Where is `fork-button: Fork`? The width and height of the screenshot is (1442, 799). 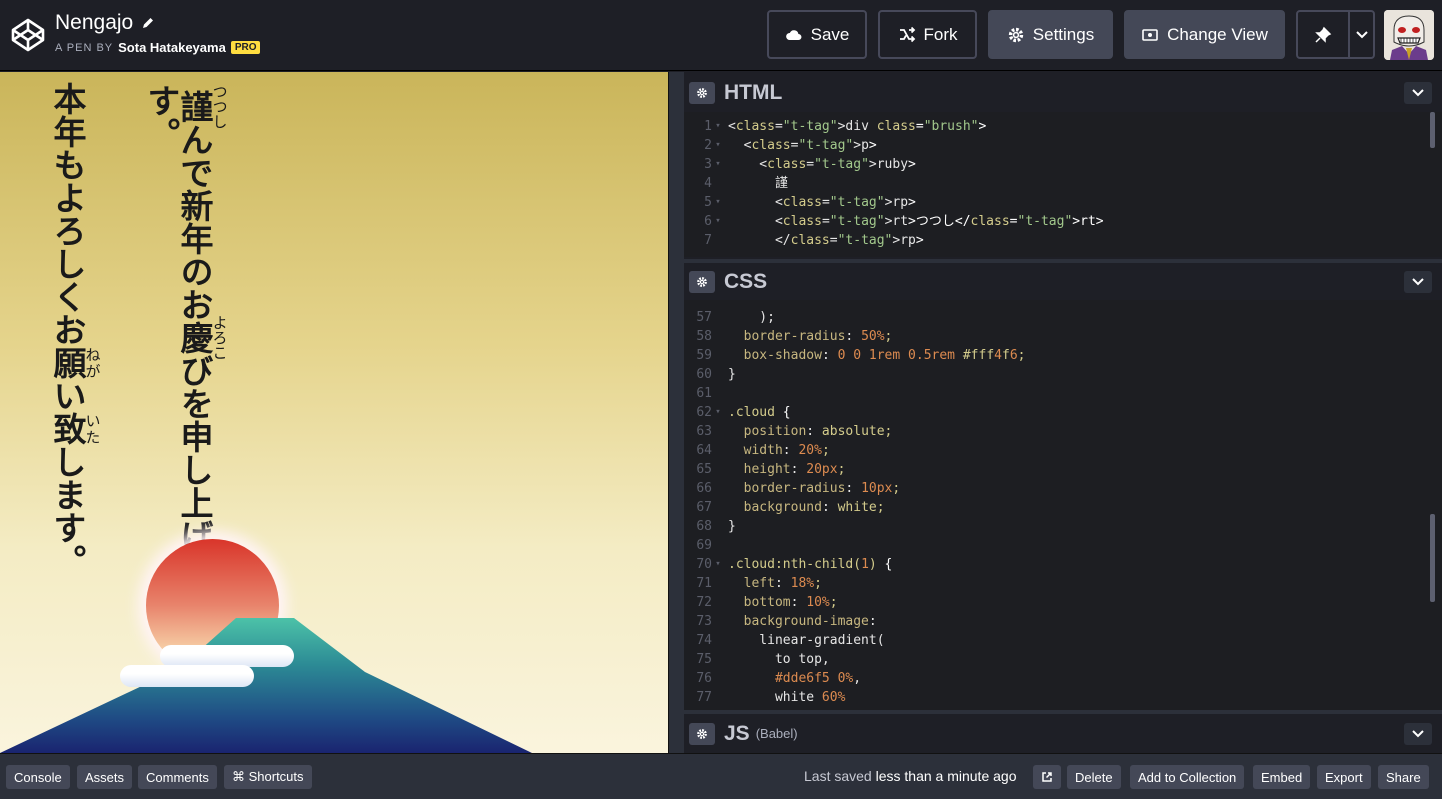 fork-button: Fork is located at coordinates (927, 34).